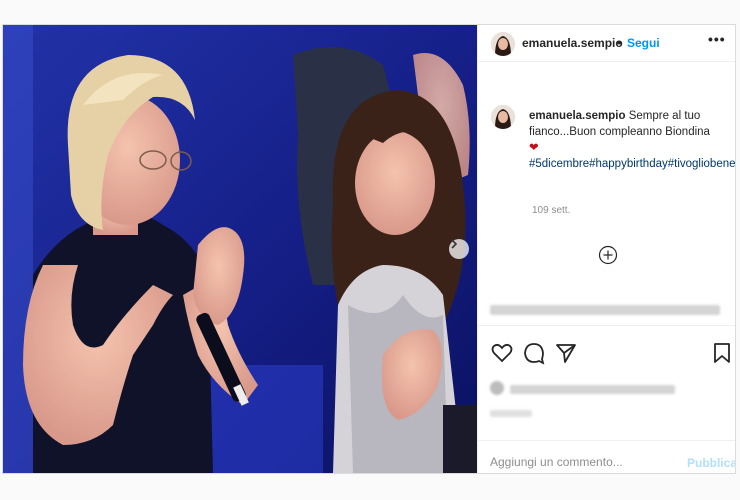 The width and height of the screenshot is (740, 500). What do you see at coordinates (534, 148) in the screenshot?
I see `heart-emoji: ❤` at bounding box center [534, 148].